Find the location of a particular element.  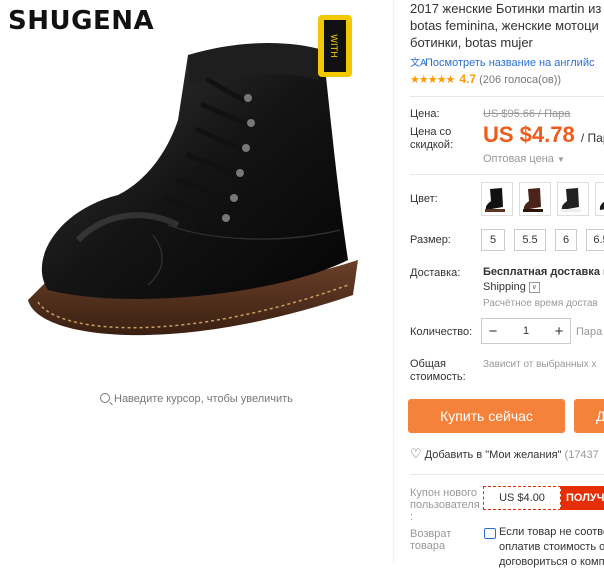

quantity-label: Количество: is located at coordinates (441, 332).